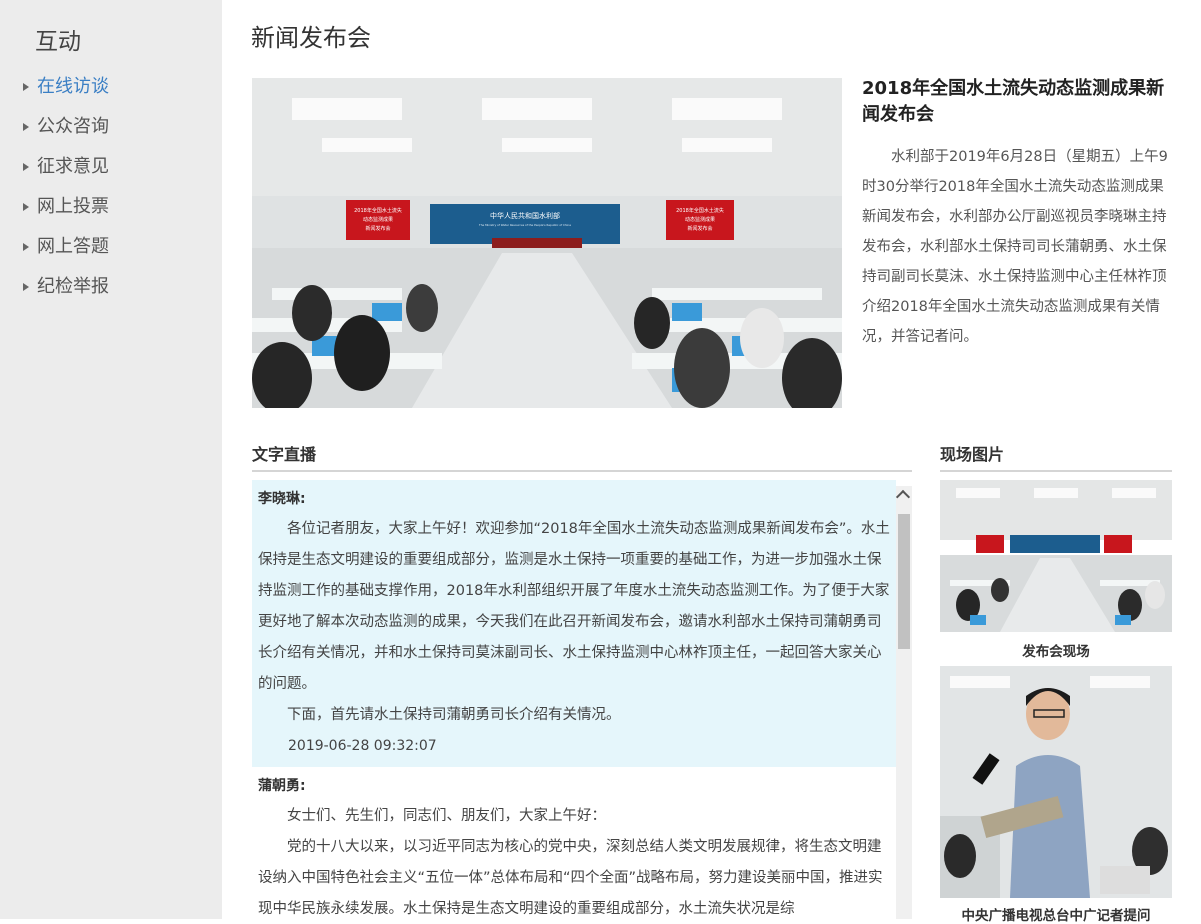 This screenshot has width=1201, height=924. Describe the element at coordinates (1056, 650) in the screenshot. I see `photo-caption: 发布会现场` at that location.